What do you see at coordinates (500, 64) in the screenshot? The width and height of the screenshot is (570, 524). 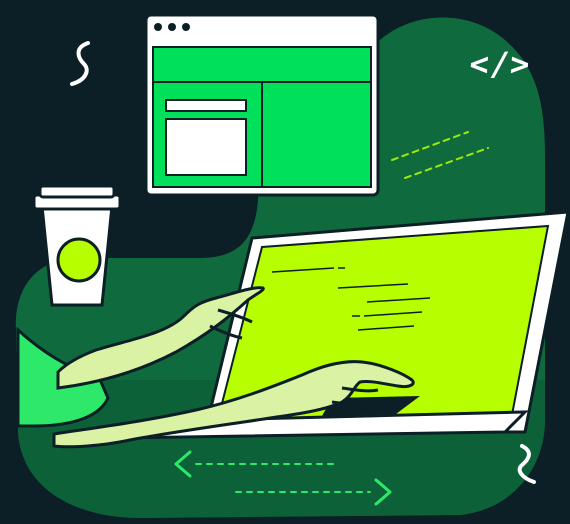 I see `code-tag-icon: </>` at bounding box center [500, 64].